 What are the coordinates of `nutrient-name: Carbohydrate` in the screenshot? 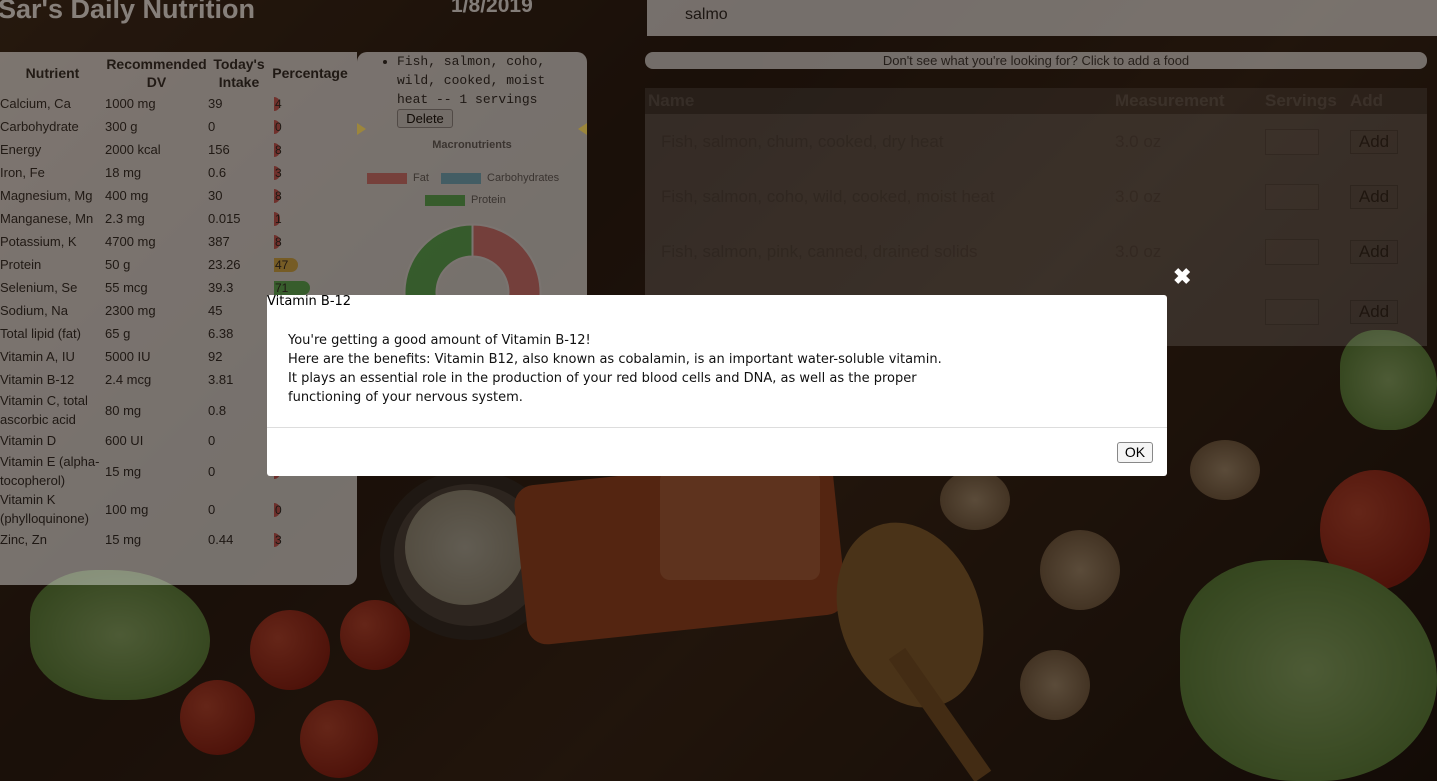 It's located at (39, 126).